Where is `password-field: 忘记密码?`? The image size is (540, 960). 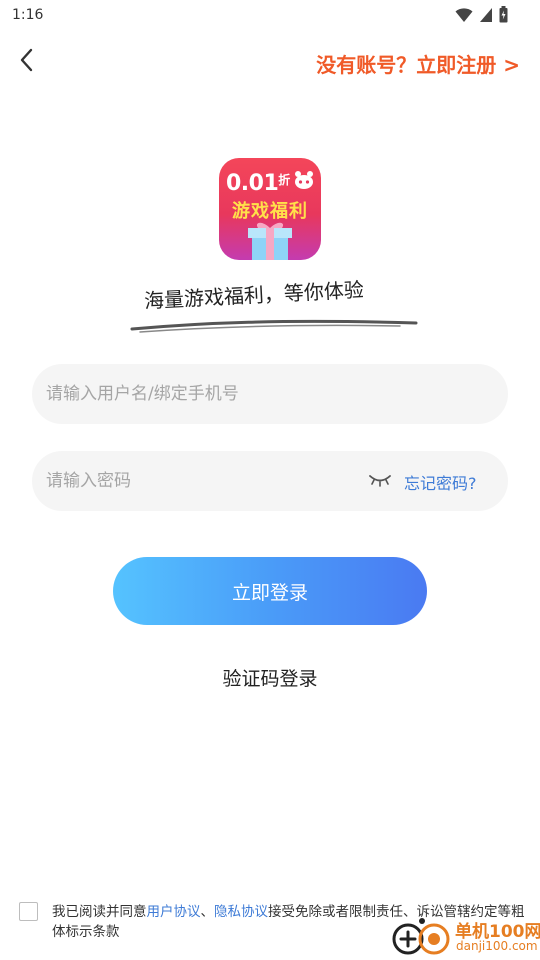
password-field: 忘记密码? is located at coordinates (270, 481).